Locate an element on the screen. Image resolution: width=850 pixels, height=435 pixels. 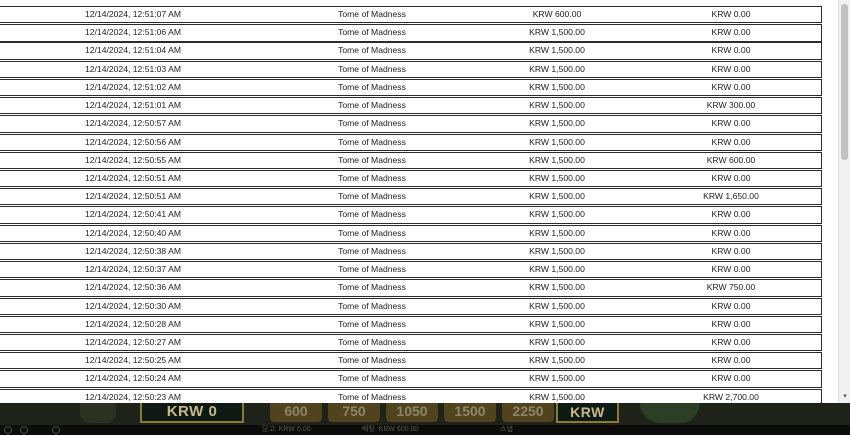
settings-icon is located at coordinates (8, 430).